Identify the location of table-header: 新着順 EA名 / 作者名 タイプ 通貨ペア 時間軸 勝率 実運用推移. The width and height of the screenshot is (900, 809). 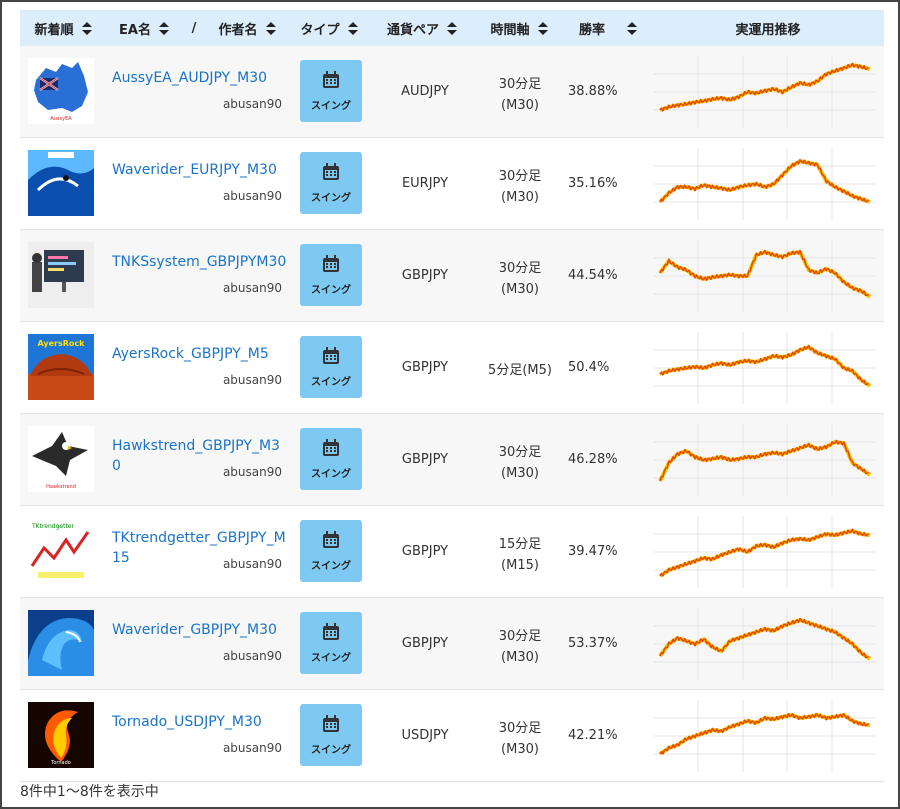
(452, 28).